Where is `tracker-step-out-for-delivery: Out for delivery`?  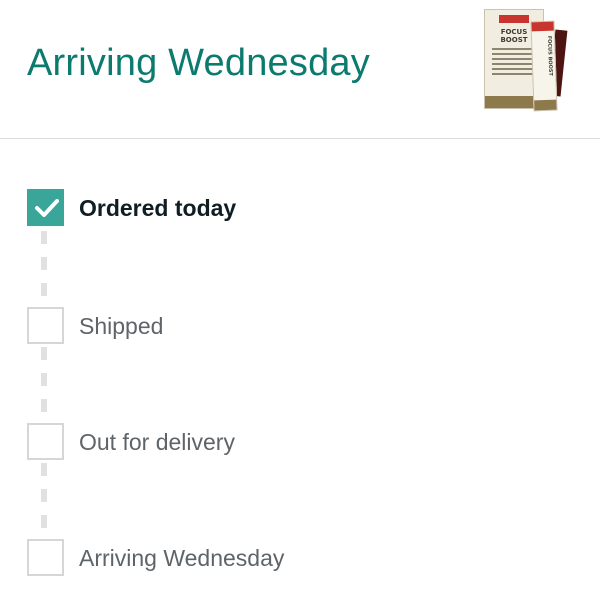
tracker-step-out-for-delivery: Out for delivery is located at coordinates (300, 442).